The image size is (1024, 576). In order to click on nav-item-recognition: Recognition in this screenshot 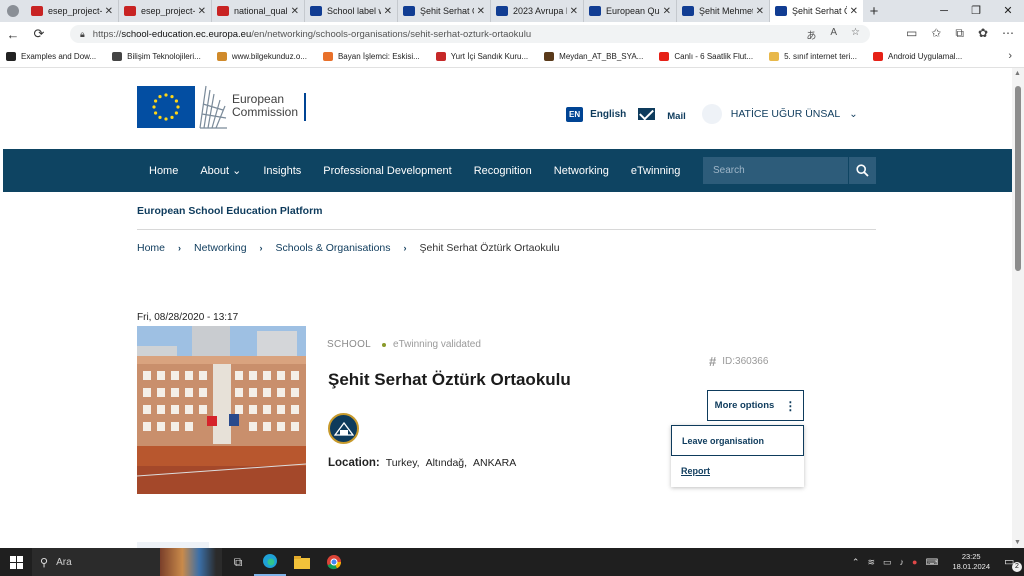, I will do `click(503, 171)`.